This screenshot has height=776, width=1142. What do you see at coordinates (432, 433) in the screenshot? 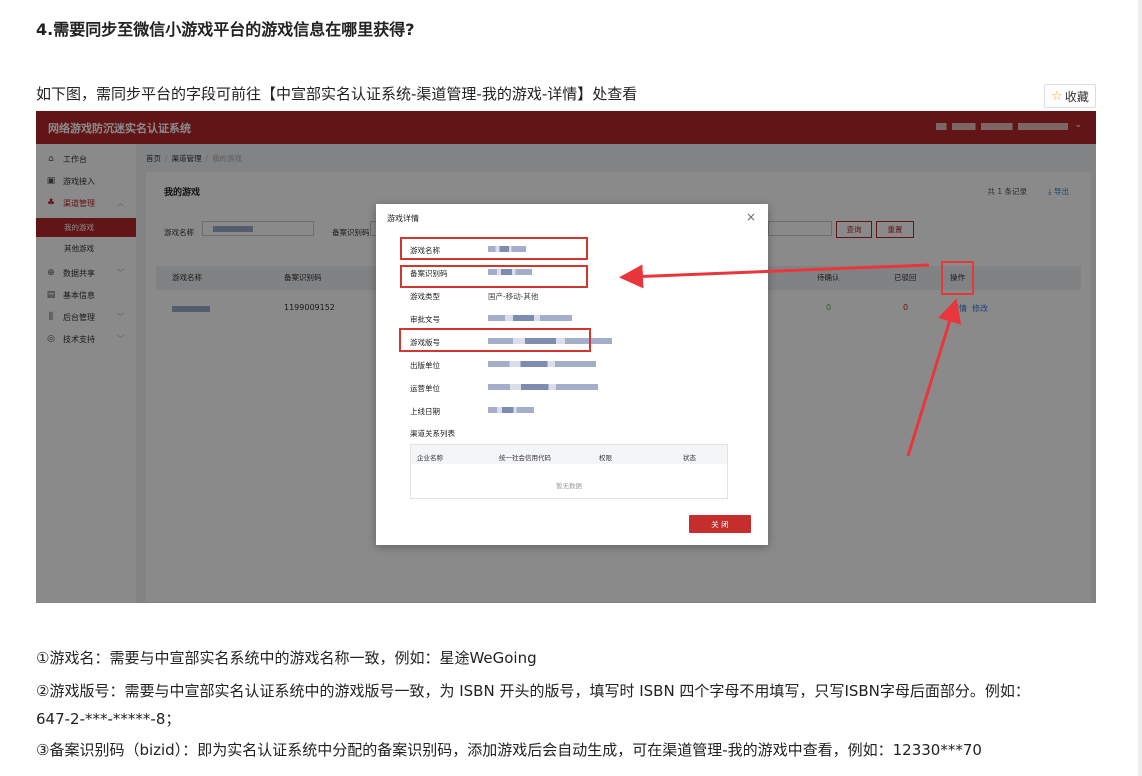
I see `relation-list-title: 渠道关系列表` at bounding box center [432, 433].